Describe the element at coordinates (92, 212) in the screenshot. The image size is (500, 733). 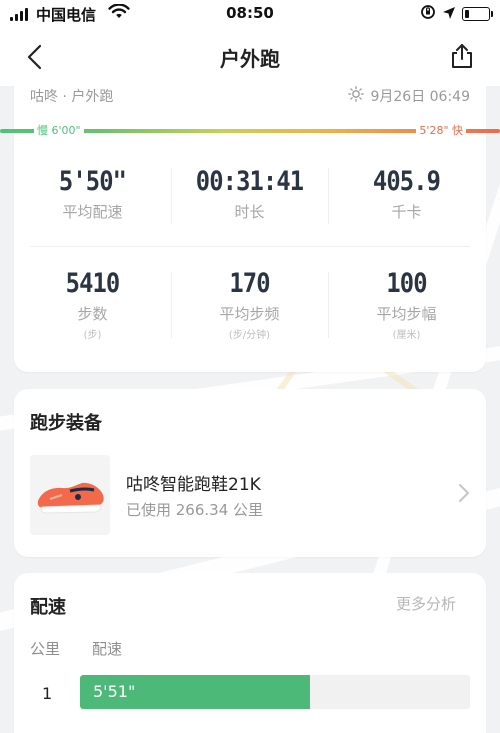
I see `stat-label: 平均配速` at that location.